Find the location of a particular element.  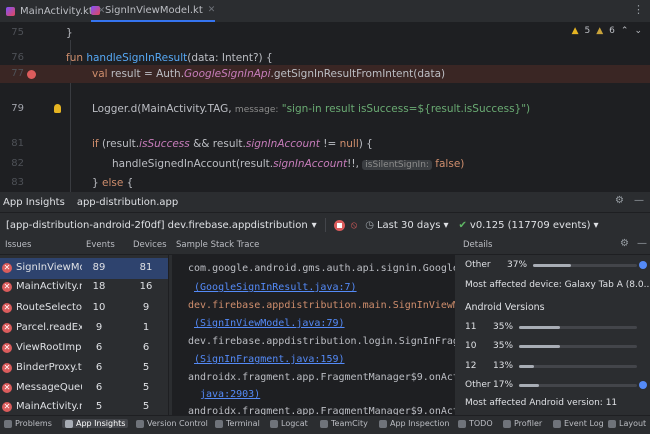

panel-subtitle-tab: app-distribution.app is located at coordinates (127, 202).